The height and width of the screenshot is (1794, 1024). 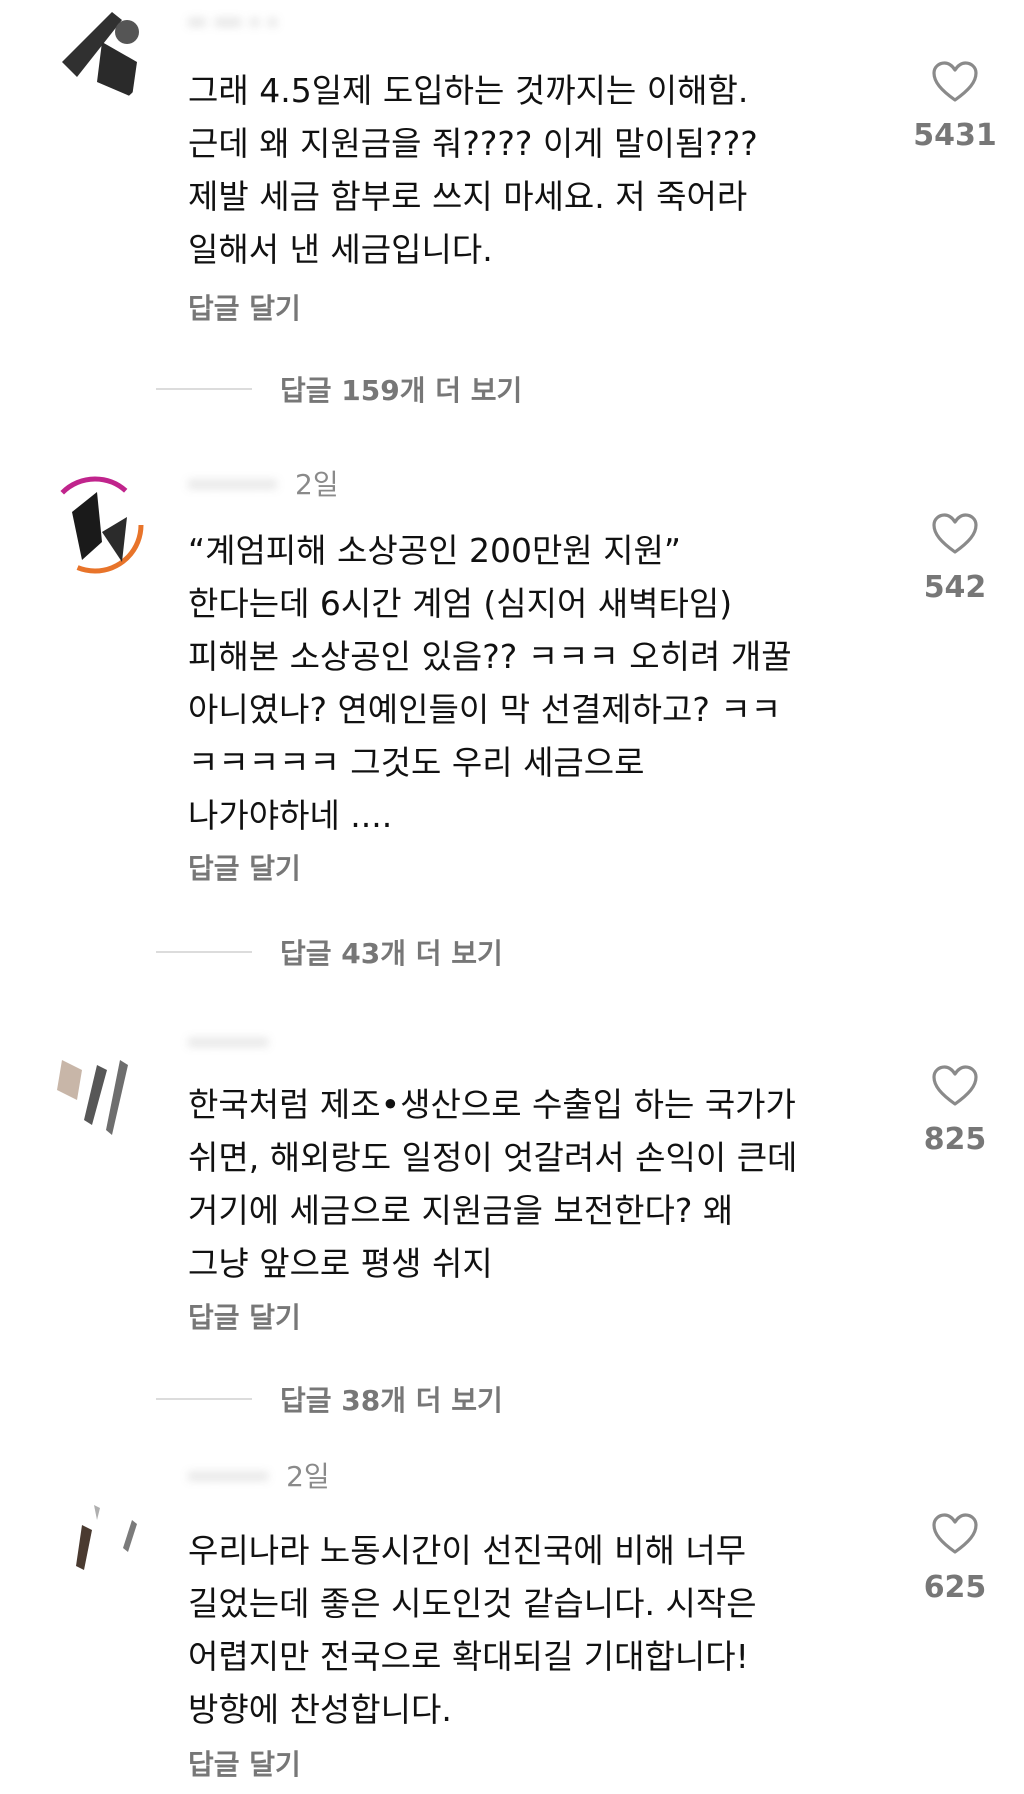 What do you see at coordinates (391, 952) in the screenshot?
I see `more-replies-label: 답글 43개 더 보기` at bounding box center [391, 952].